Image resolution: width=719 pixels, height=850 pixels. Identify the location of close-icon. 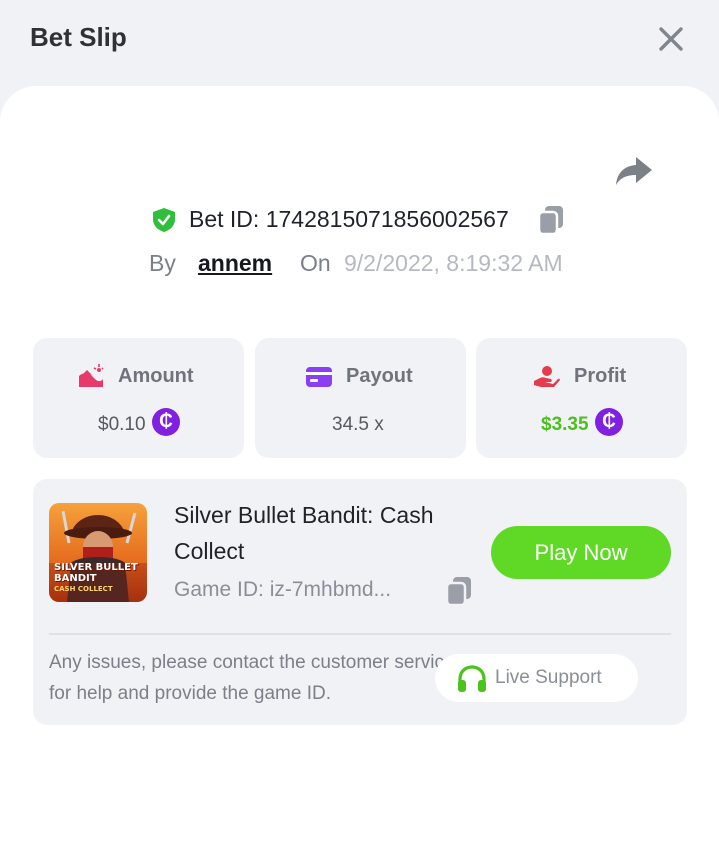
(671, 39).